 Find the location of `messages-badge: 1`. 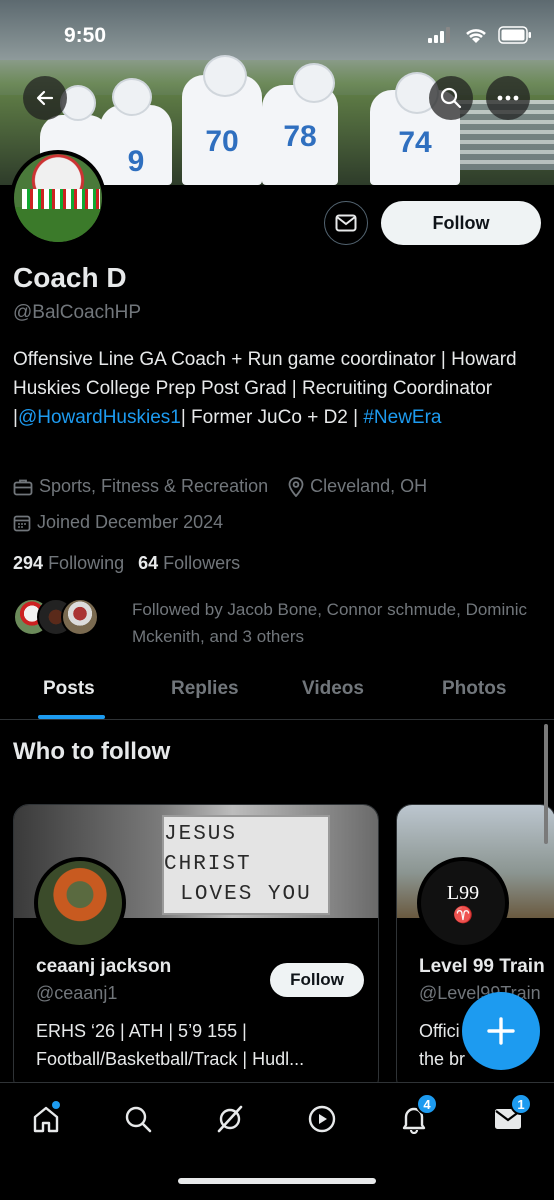

messages-badge: 1 is located at coordinates (521, 1104).